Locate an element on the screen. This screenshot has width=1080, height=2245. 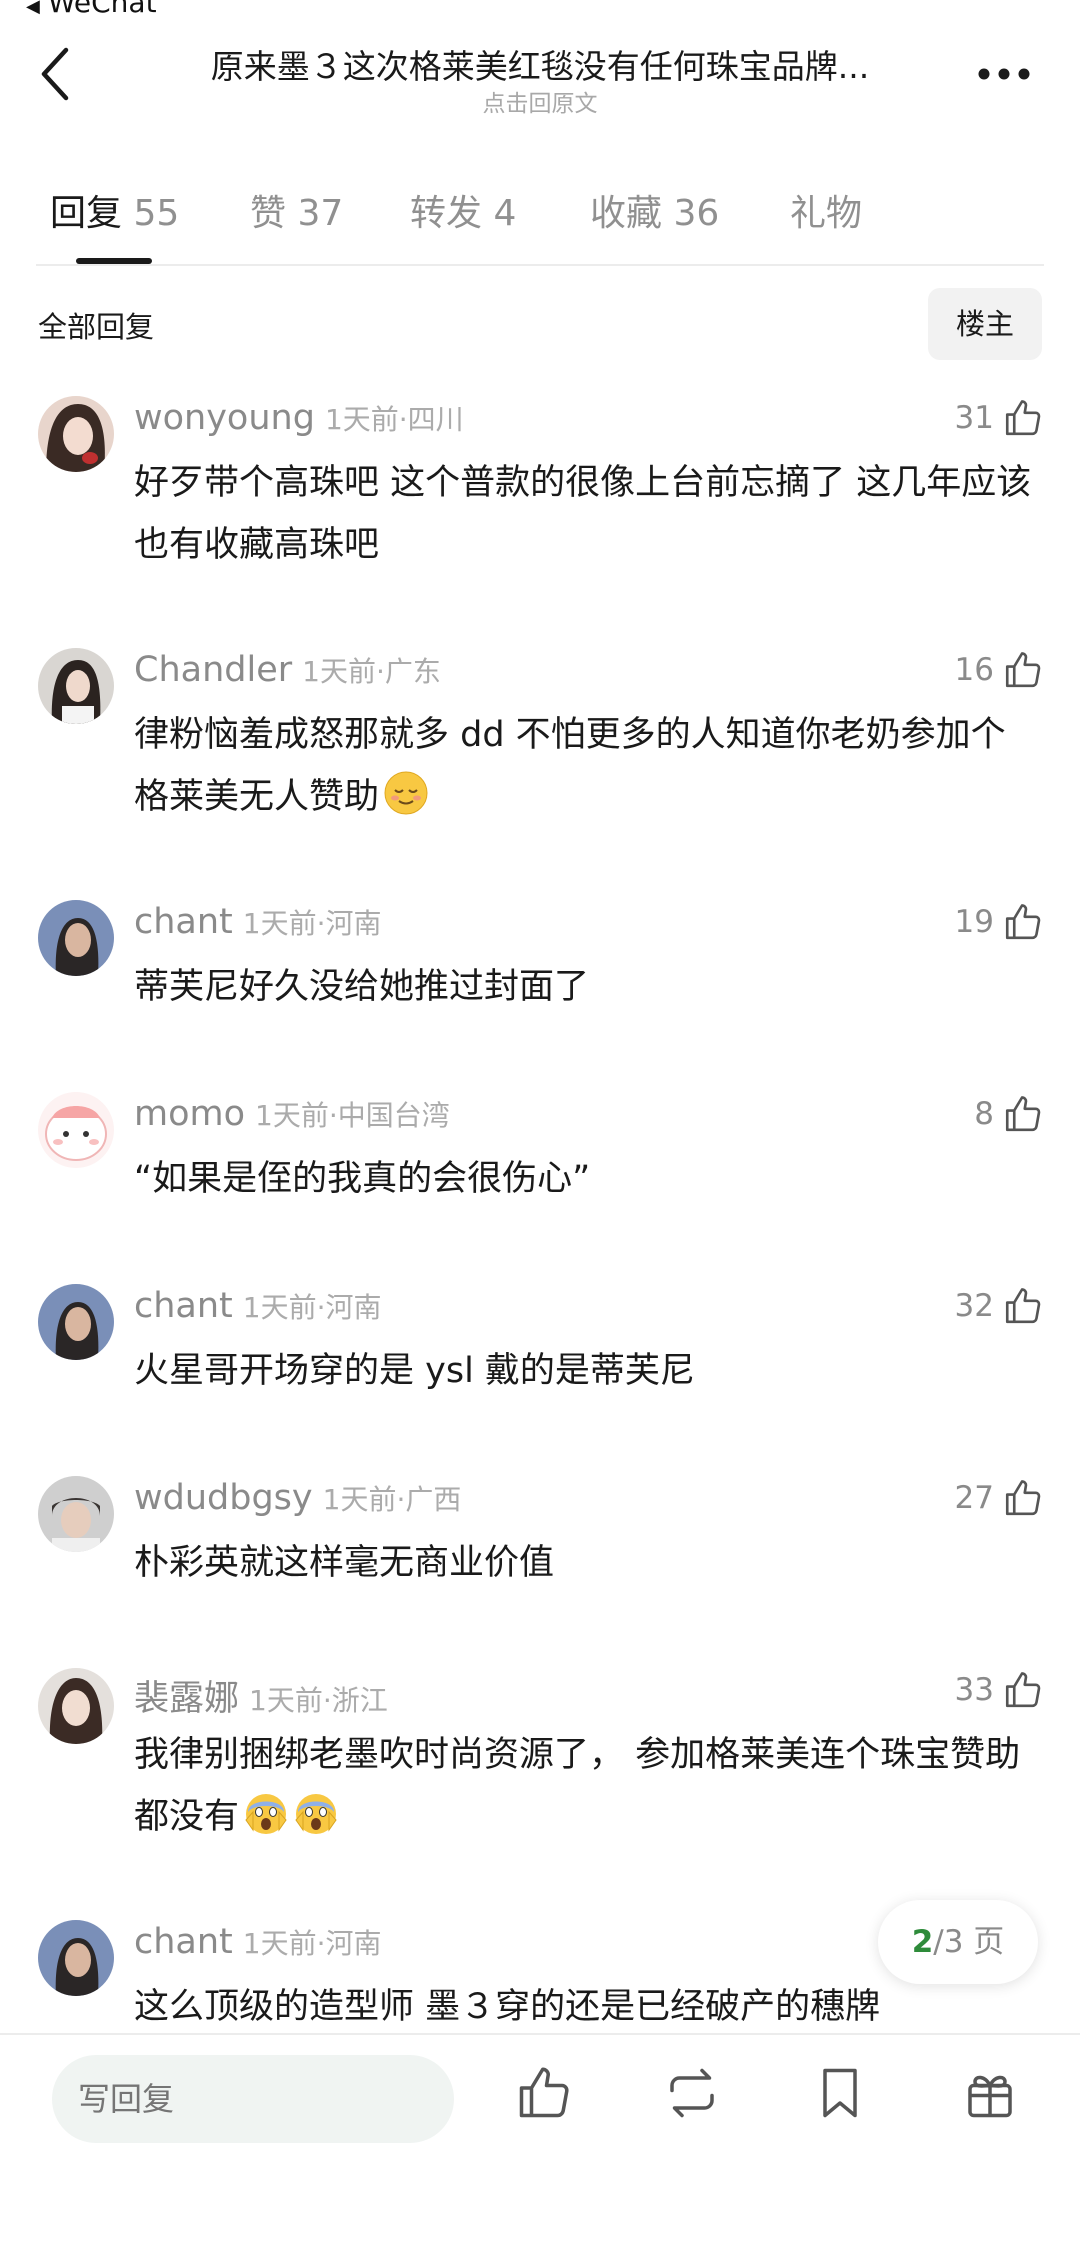
favorite-button is located at coordinates (840, 2093).